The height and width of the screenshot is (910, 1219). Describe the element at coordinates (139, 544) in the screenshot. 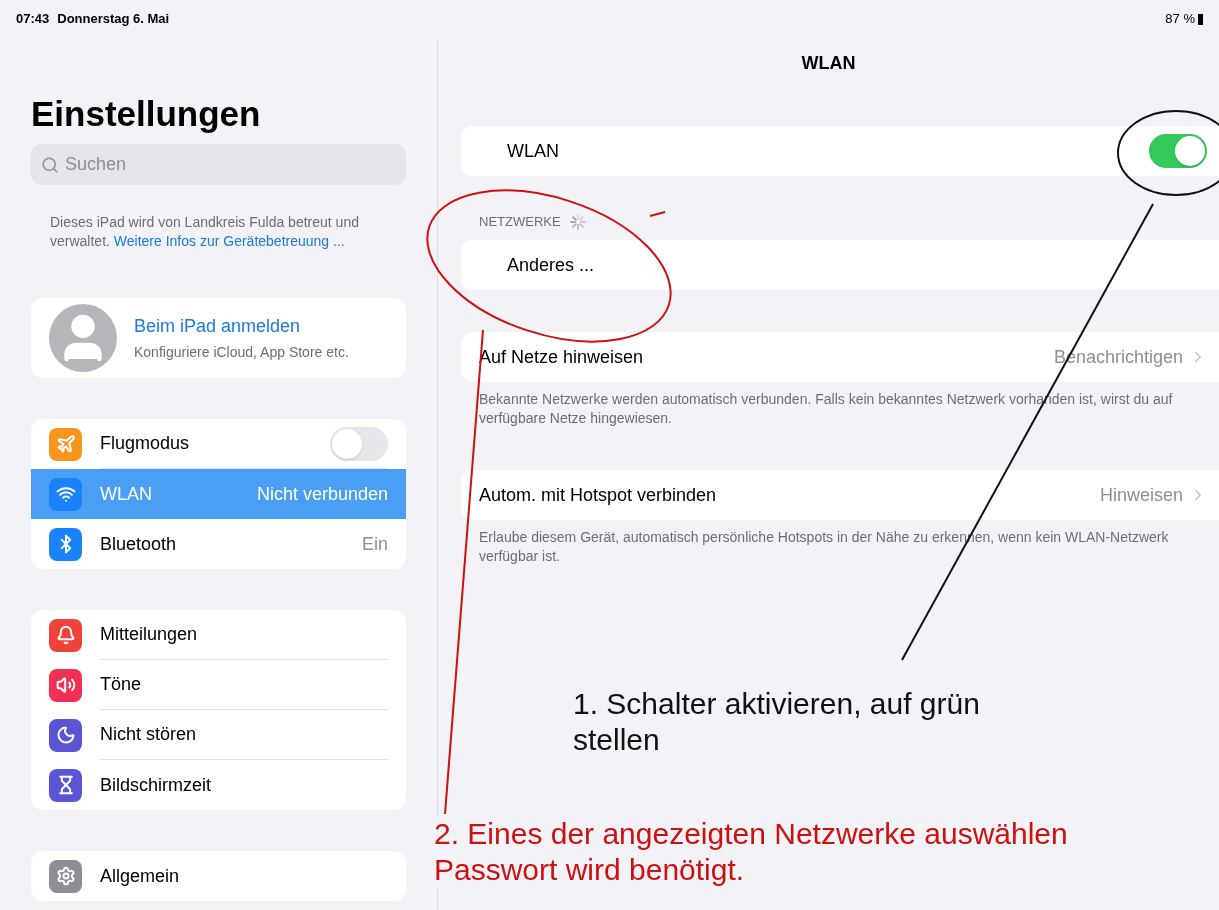

I see `item-label: Bluetooth` at that location.